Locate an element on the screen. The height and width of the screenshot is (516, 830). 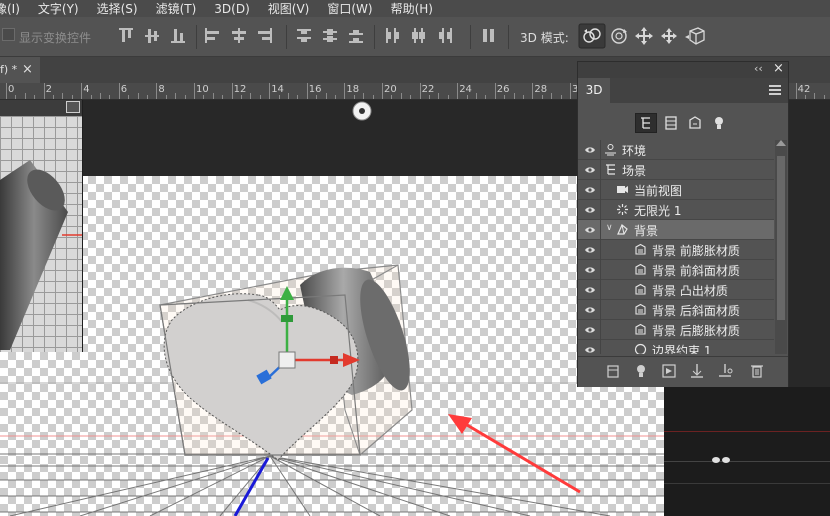
ruler-tick-label: 16 is located at coordinates (315, 89).